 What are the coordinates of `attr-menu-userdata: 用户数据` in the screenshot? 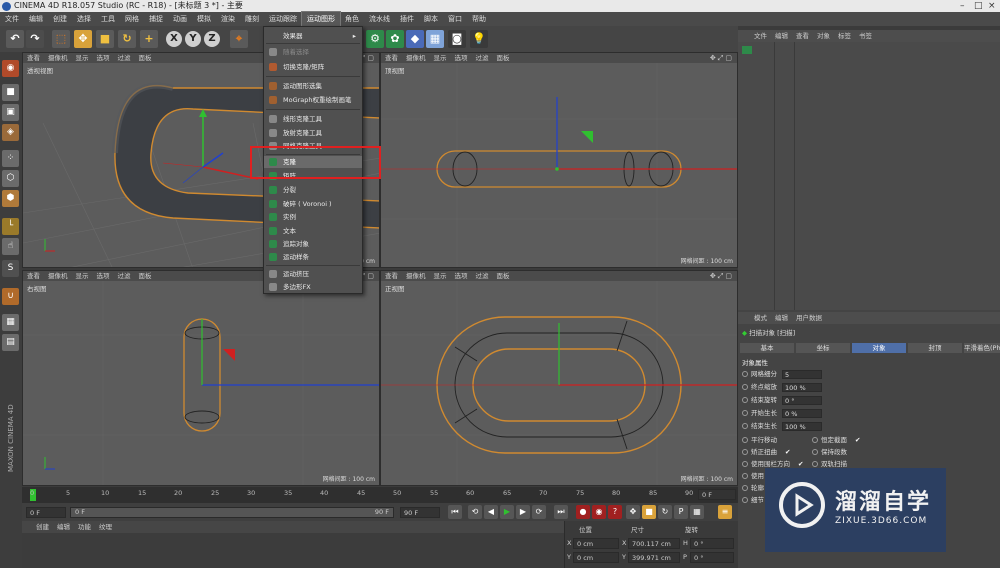 It's located at (809, 318).